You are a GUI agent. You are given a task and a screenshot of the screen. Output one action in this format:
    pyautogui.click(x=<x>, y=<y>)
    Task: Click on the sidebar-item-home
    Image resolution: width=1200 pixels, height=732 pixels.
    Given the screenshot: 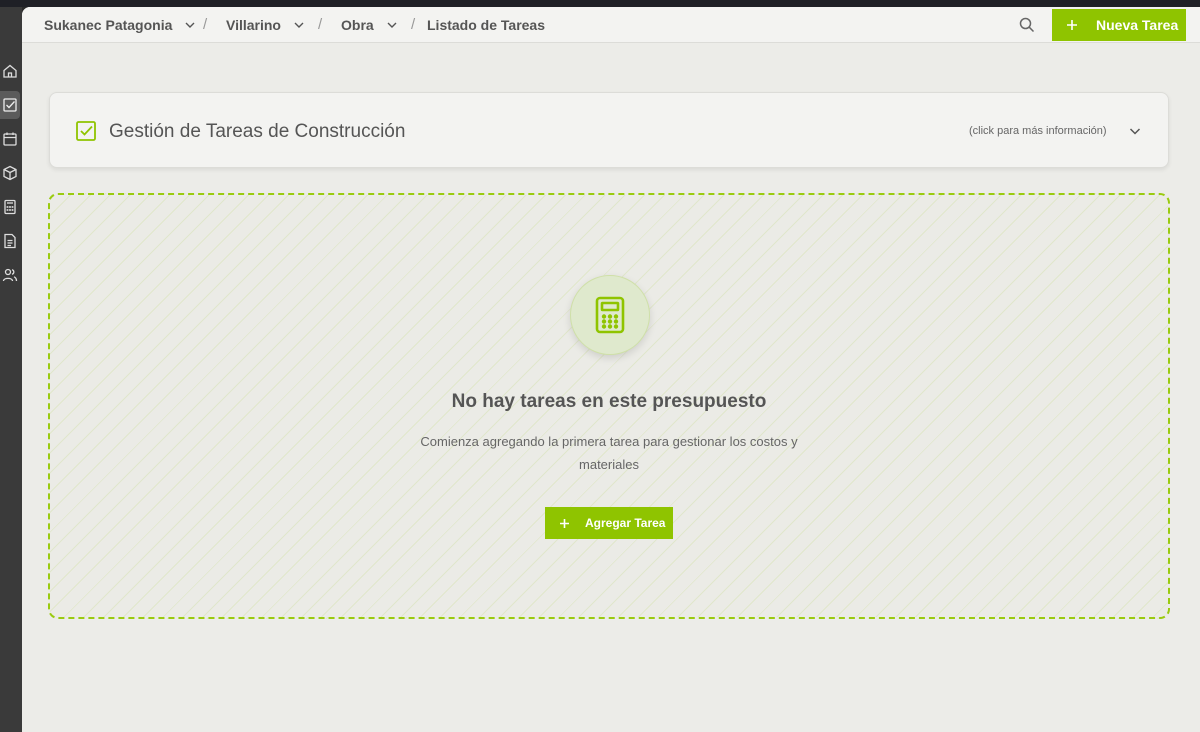 What is the action you would take?
    pyautogui.click(x=10, y=71)
    